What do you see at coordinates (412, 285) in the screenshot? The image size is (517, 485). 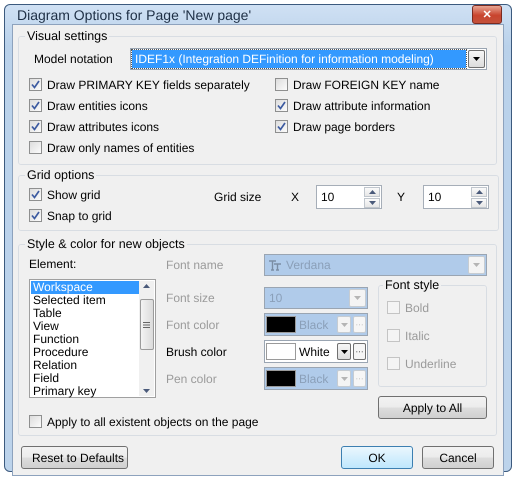 I see `group-title: Font style` at bounding box center [412, 285].